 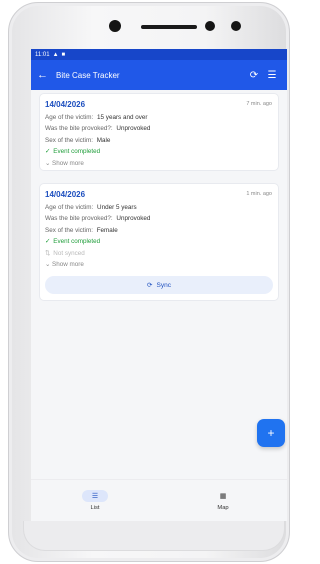 What do you see at coordinates (103, 140) in the screenshot?
I see `field-value: Male` at bounding box center [103, 140].